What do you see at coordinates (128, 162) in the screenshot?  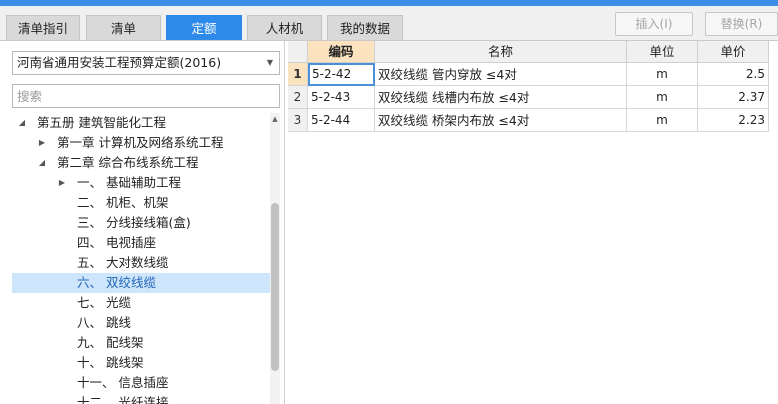 I see `tree-node-label: 第二章 综合布线系统工程` at bounding box center [128, 162].